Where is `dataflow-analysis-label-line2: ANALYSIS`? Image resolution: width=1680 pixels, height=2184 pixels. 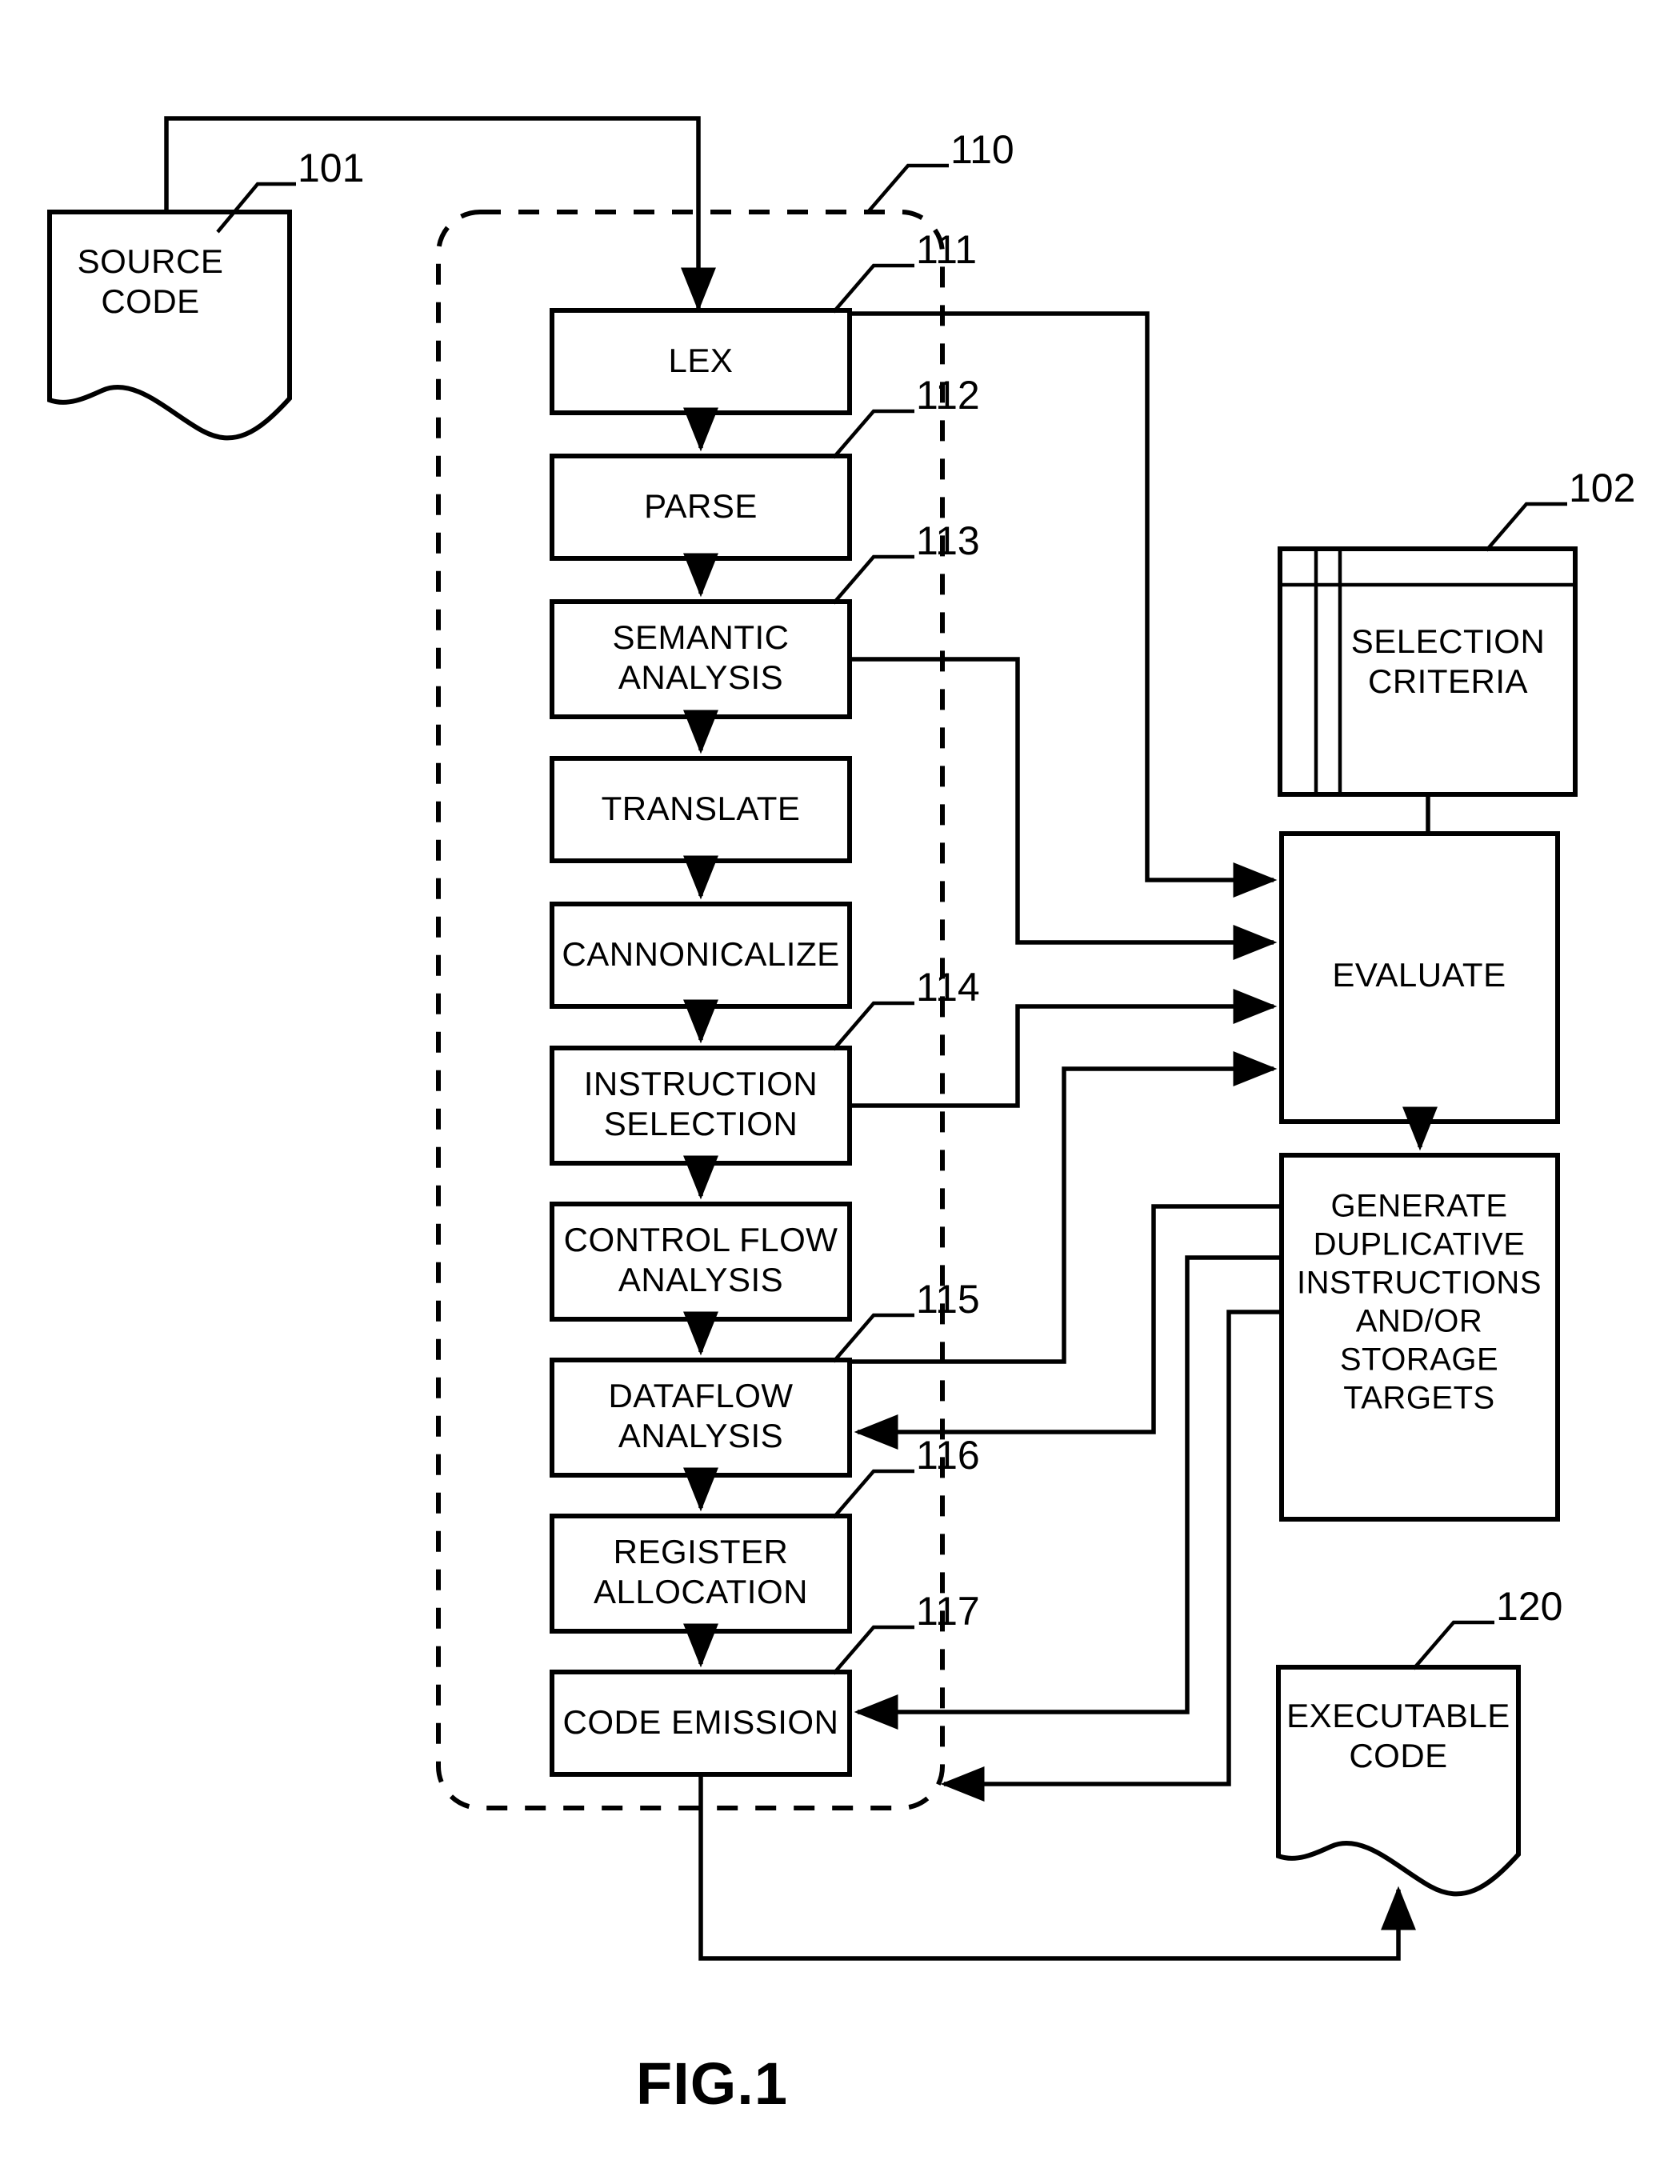
dataflow-analysis-label-line2: ANALYSIS is located at coordinates (700, 1435).